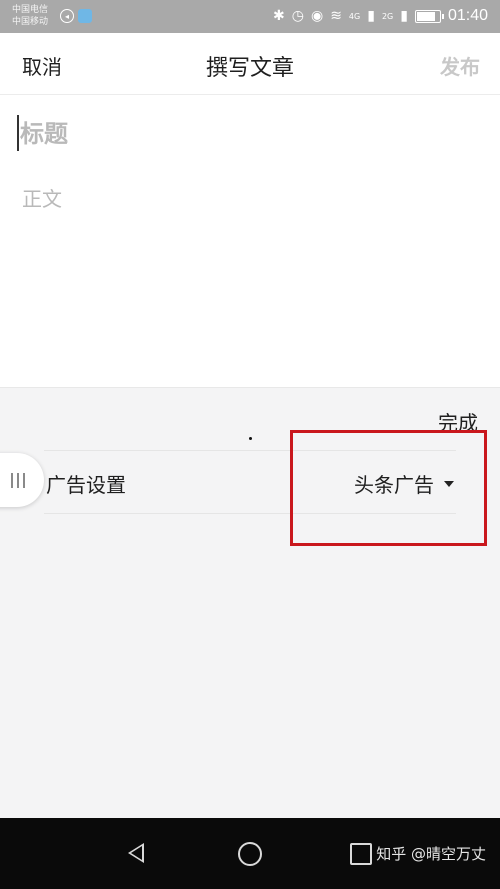  Describe the element at coordinates (467, 15) in the screenshot. I see `clock: 01:40` at that location.